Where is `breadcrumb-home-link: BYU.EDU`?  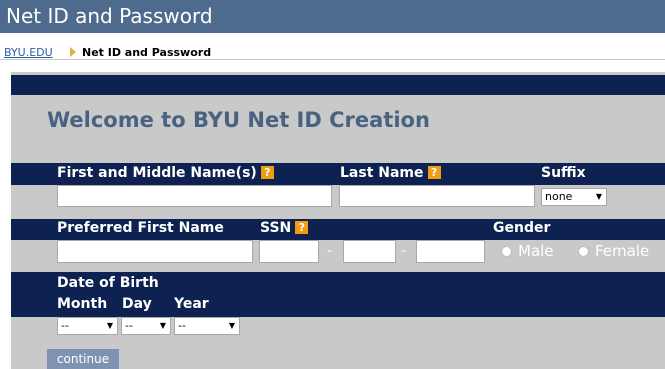 breadcrumb-home-link: BYU.EDU is located at coordinates (28, 52).